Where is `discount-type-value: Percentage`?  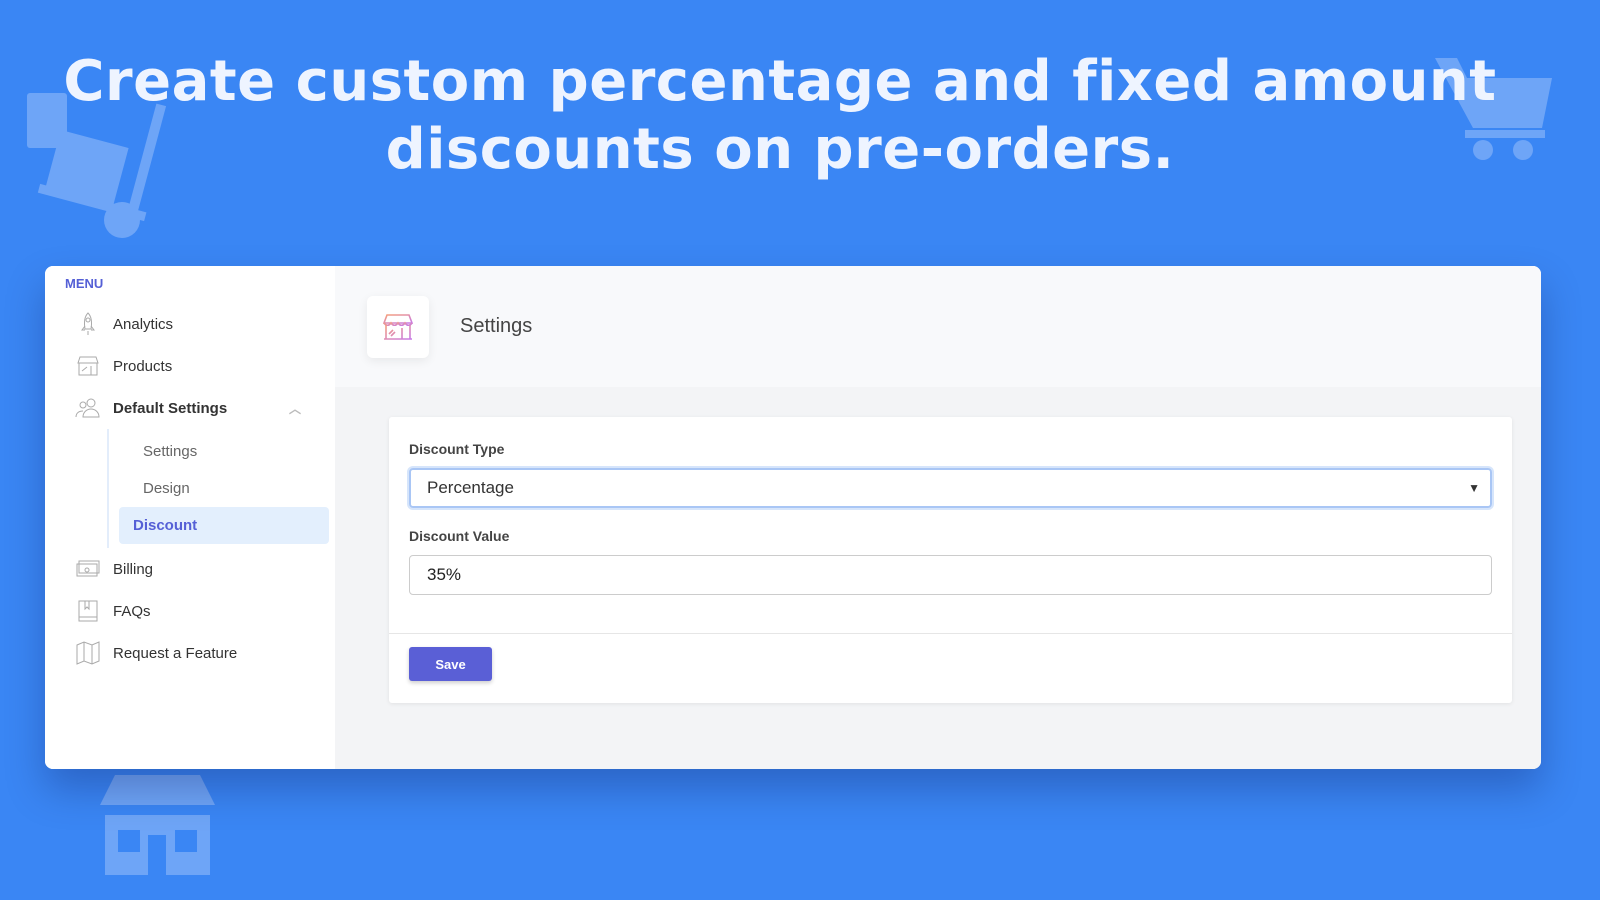
discount-type-value: Percentage is located at coordinates (470, 487).